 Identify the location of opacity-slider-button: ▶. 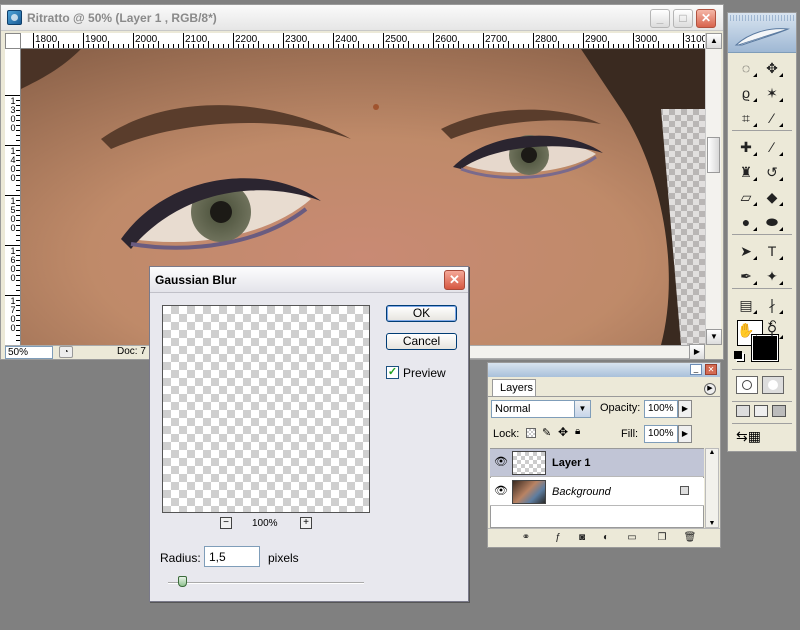
(685, 409).